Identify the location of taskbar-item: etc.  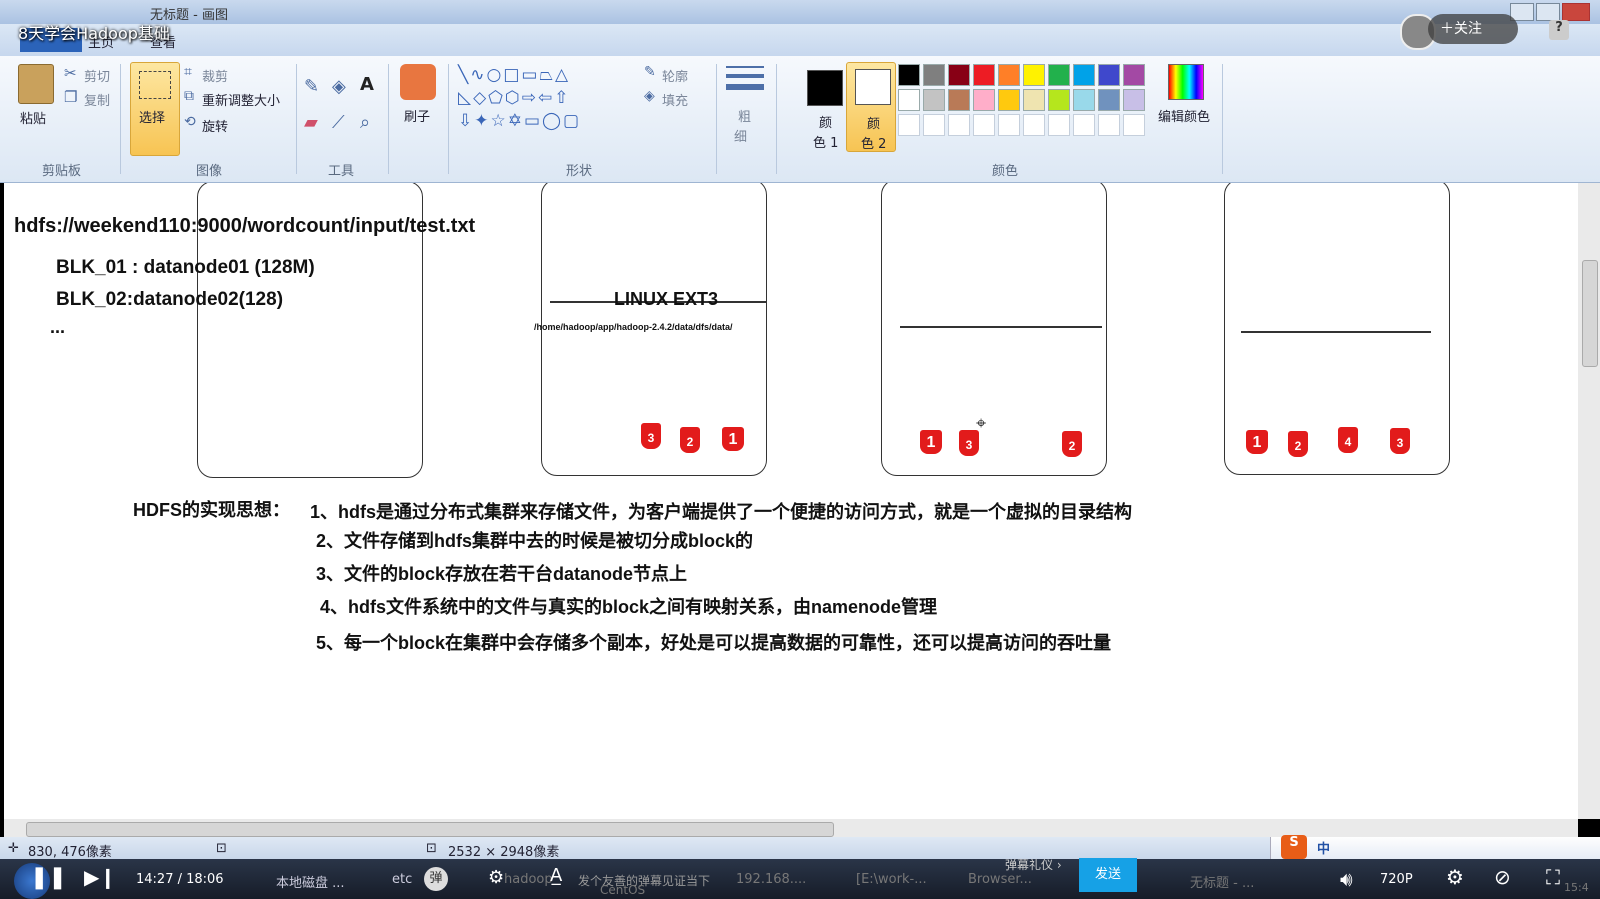
(402, 879).